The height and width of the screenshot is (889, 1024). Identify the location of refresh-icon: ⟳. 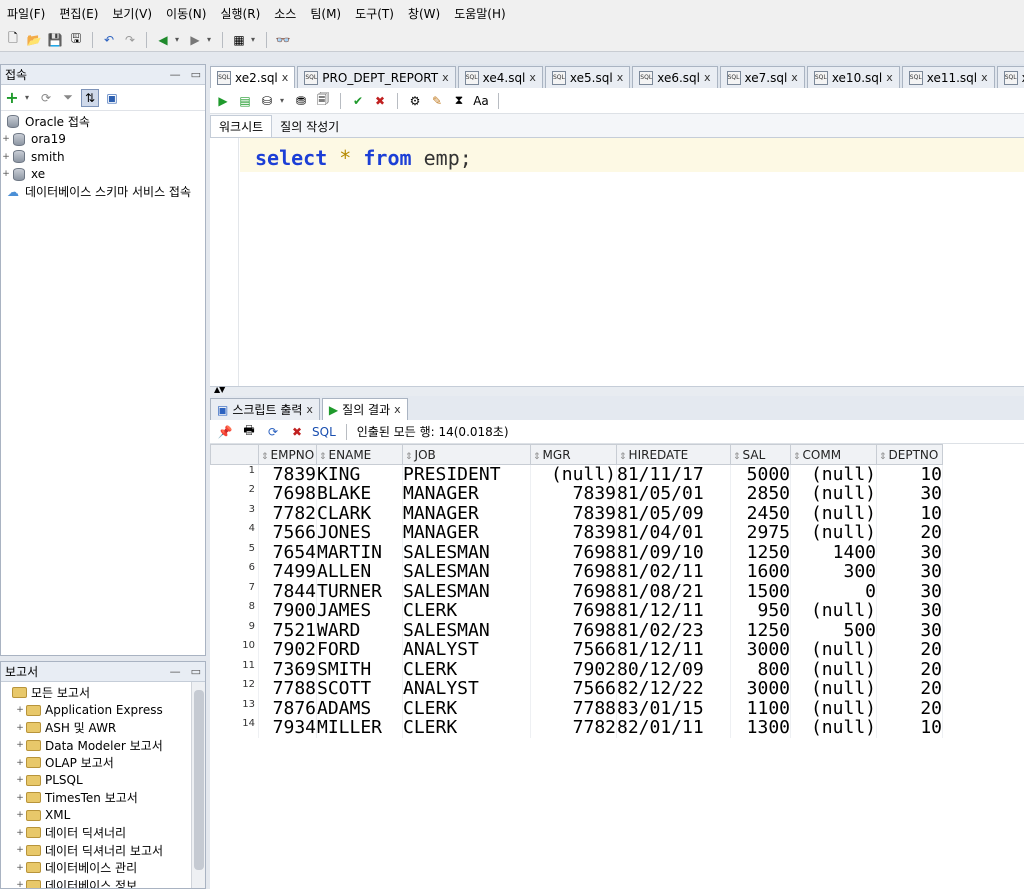
(46, 98).